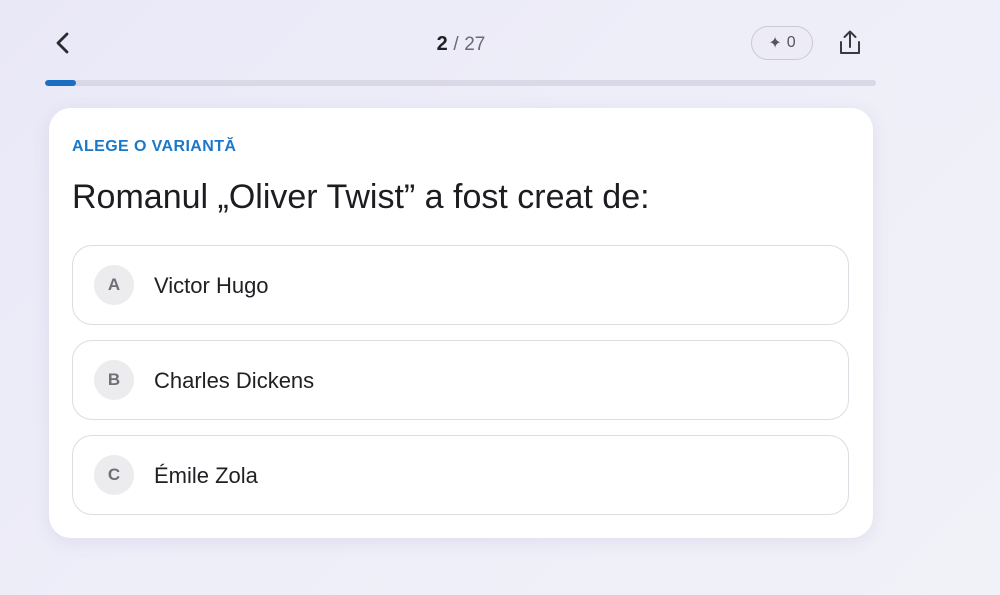 The image size is (1000, 595). What do you see at coordinates (775, 43) in the screenshot?
I see `sparkle-icon: ✦` at bounding box center [775, 43].